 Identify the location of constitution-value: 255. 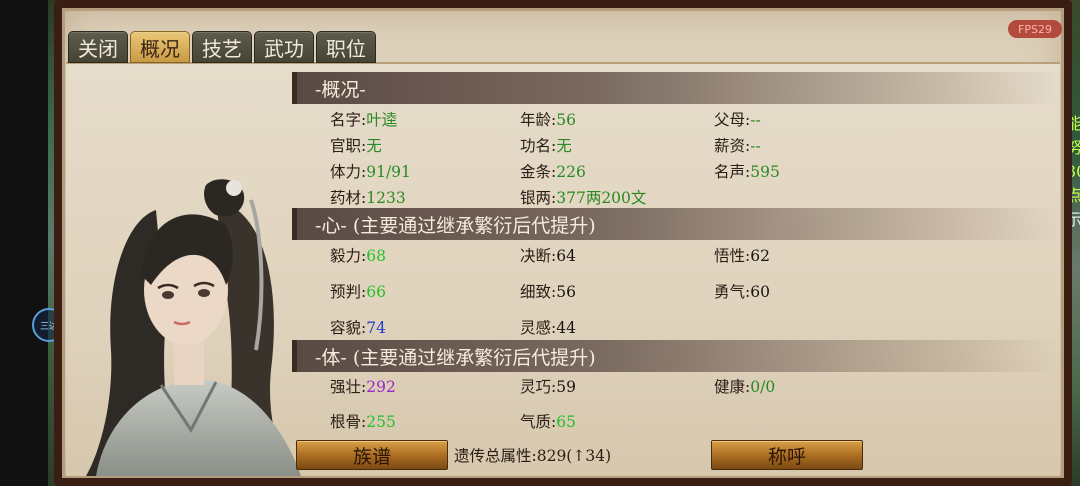
(381, 422).